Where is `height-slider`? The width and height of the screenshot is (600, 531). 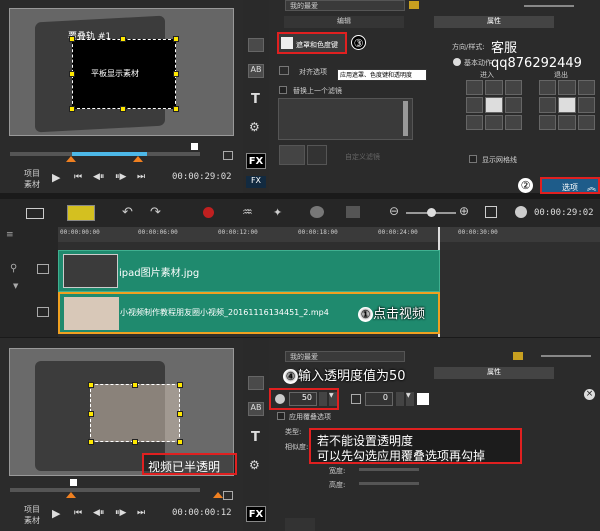 height-slider is located at coordinates (389, 483).